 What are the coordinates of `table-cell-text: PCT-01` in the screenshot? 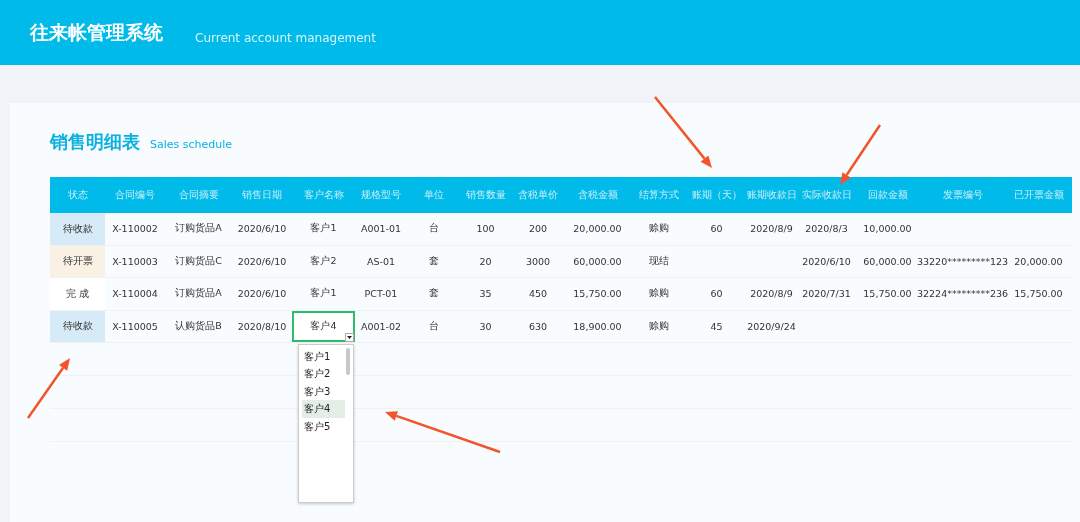 It's located at (381, 294).